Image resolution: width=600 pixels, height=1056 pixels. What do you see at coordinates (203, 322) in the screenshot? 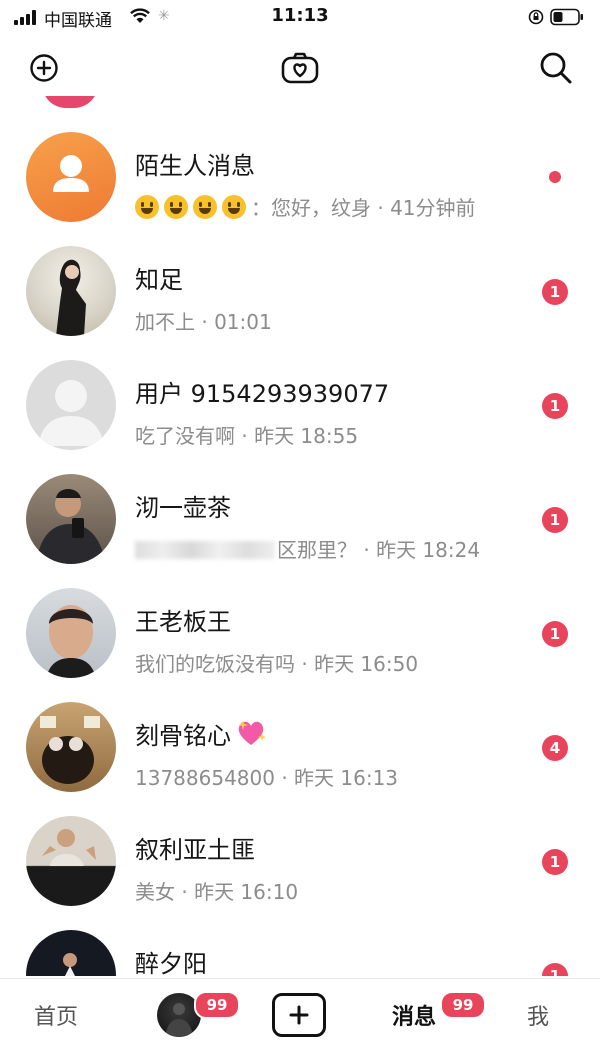
I see `conversation-preview: 加不上 · 01:01` at bounding box center [203, 322].